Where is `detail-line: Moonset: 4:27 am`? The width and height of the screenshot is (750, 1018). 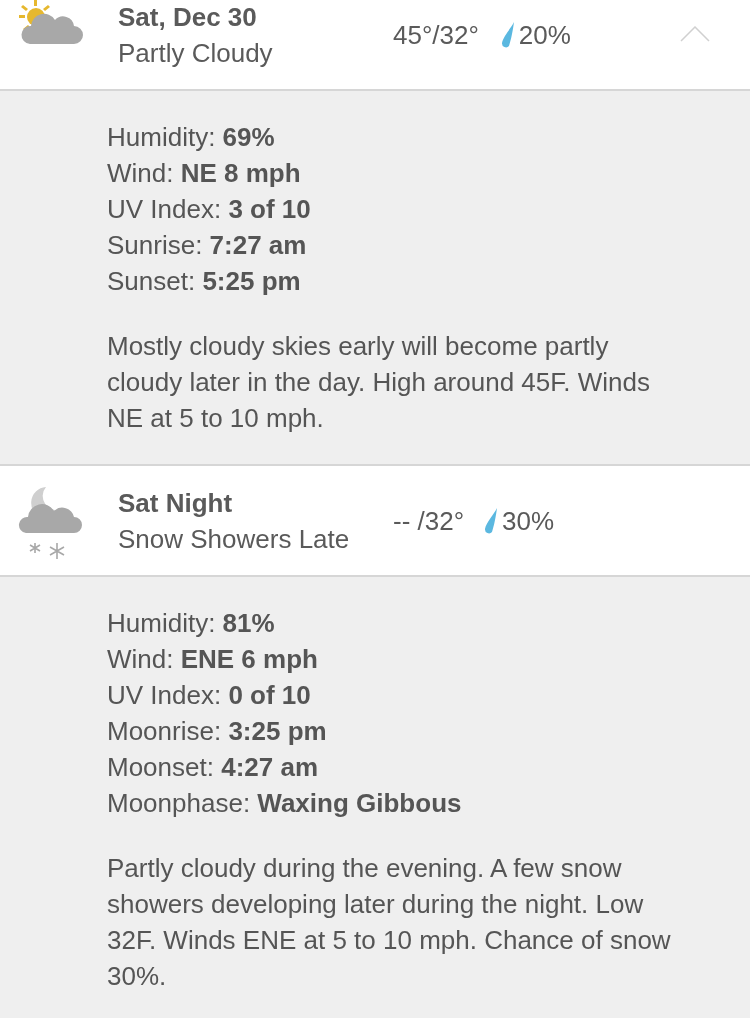
detail-line: Moonset: 4:27 am is located at coordinates (212, 767).